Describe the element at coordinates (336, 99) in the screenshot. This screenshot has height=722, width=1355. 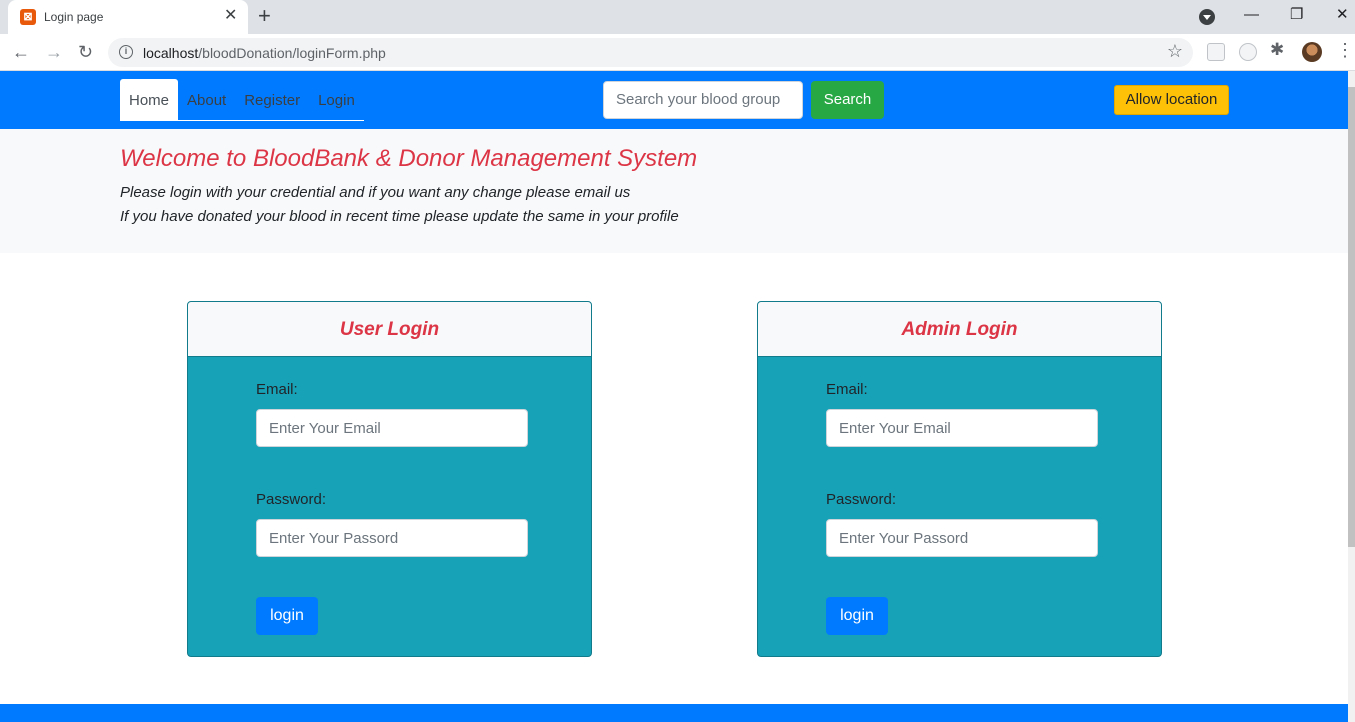
I see `nav-login: Login` at that location.